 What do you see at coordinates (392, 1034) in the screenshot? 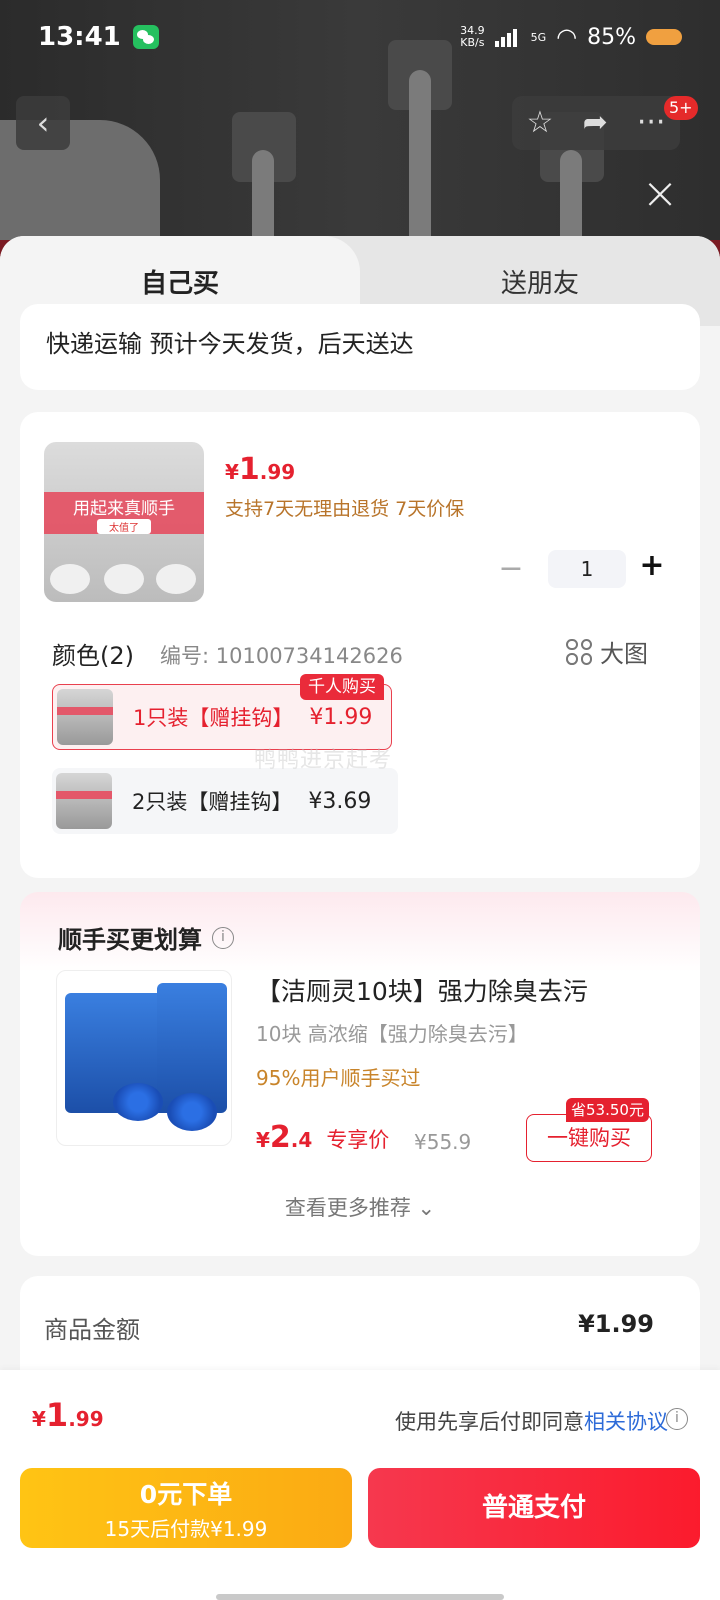
I see `upsell-product-desc: 10块 高浓缩【强力除臭去污】` at bounding box center [392, 1034].